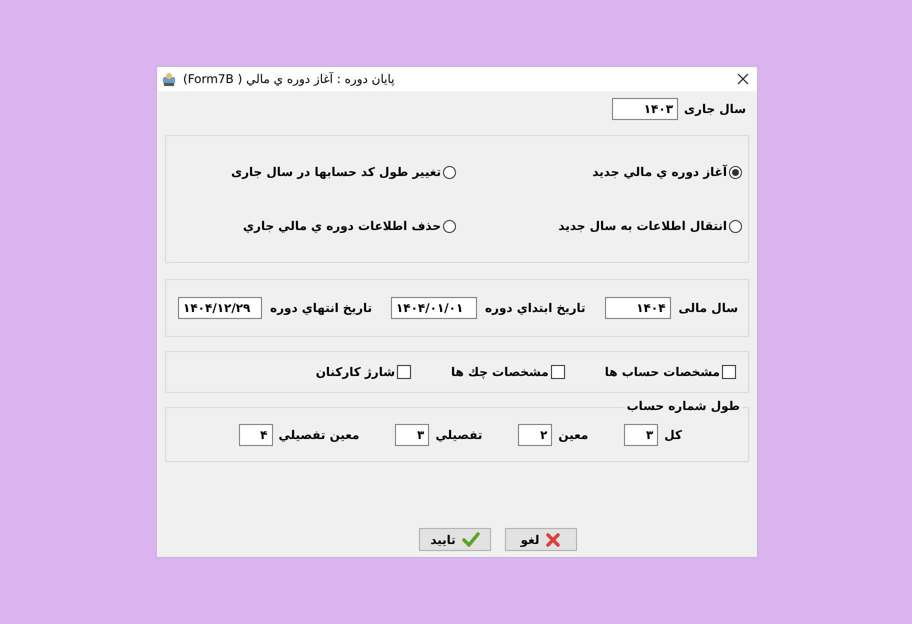 The height and width of the screenshot is (624, 912). I want to click on radio-option: آغاز دوره ي مالي جديد, so click(599, 172).